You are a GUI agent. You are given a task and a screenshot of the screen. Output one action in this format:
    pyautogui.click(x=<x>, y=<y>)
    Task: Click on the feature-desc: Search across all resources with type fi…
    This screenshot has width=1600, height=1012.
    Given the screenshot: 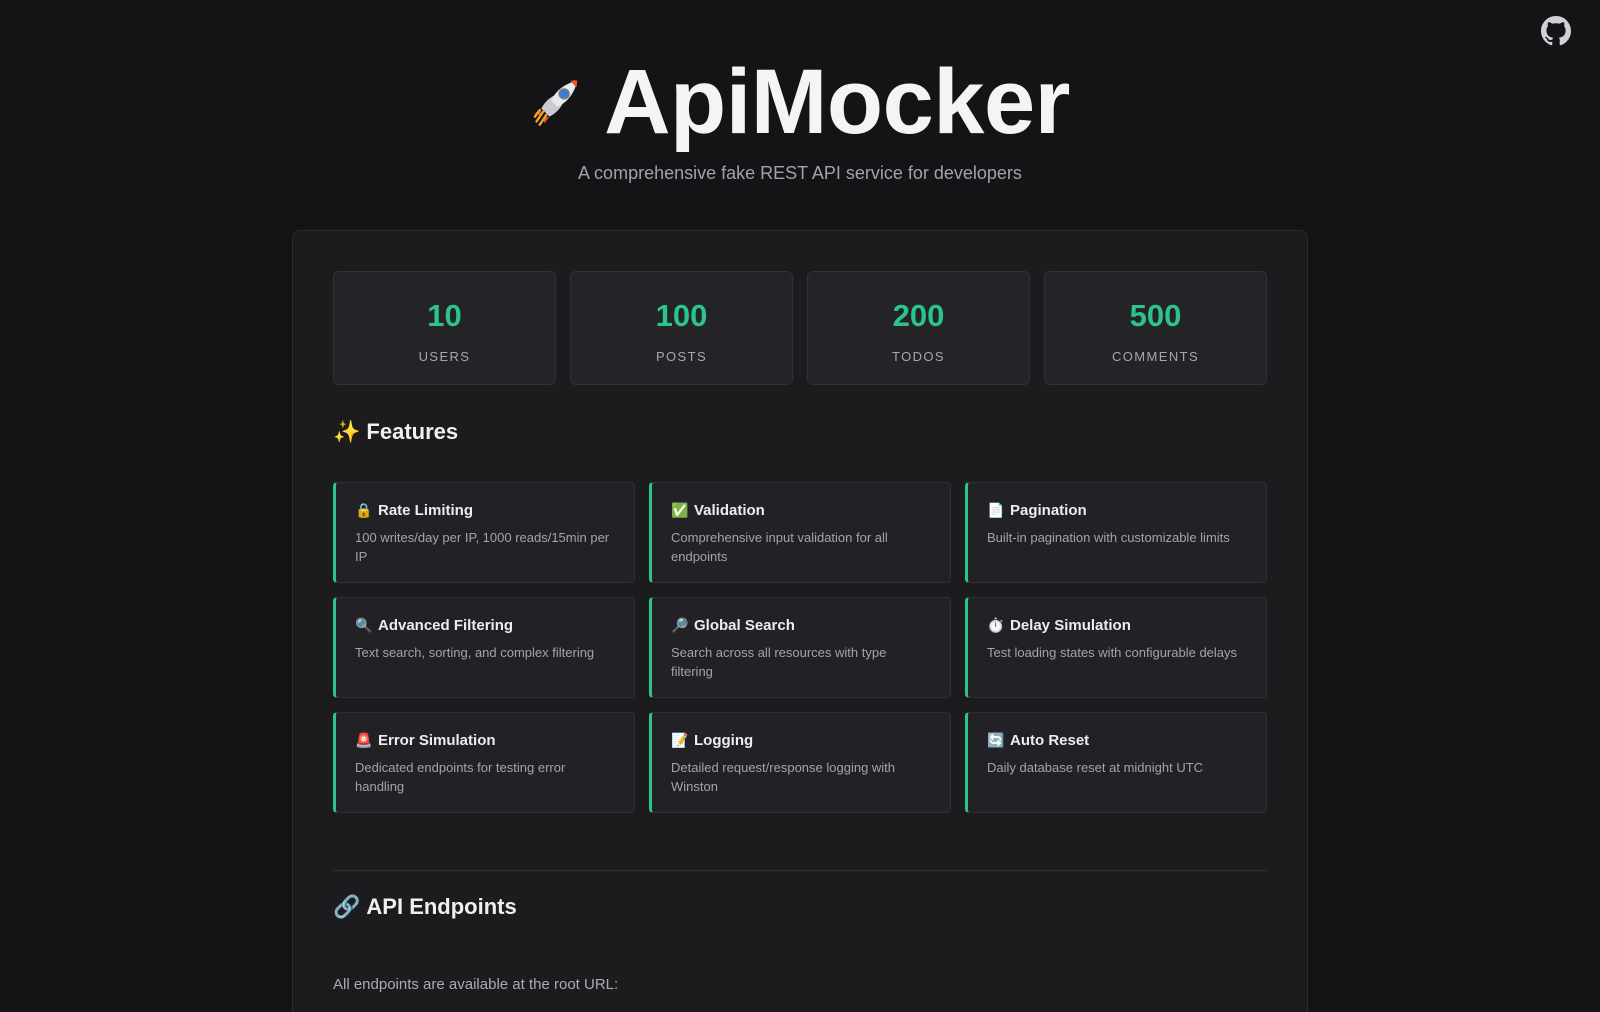 What is the action you would take?
    pyautogui.click(x=779, y=662)
    